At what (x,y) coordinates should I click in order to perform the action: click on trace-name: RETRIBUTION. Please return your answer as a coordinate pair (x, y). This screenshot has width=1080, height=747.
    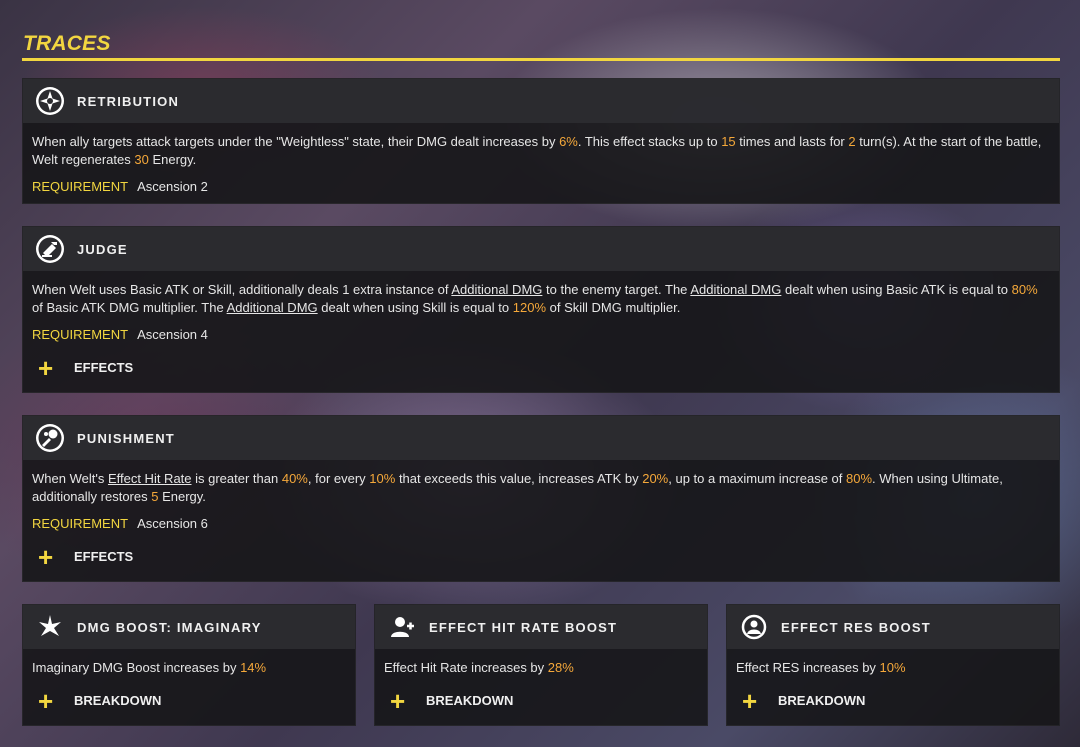
    Looking at the image, I should click on (128, 101).